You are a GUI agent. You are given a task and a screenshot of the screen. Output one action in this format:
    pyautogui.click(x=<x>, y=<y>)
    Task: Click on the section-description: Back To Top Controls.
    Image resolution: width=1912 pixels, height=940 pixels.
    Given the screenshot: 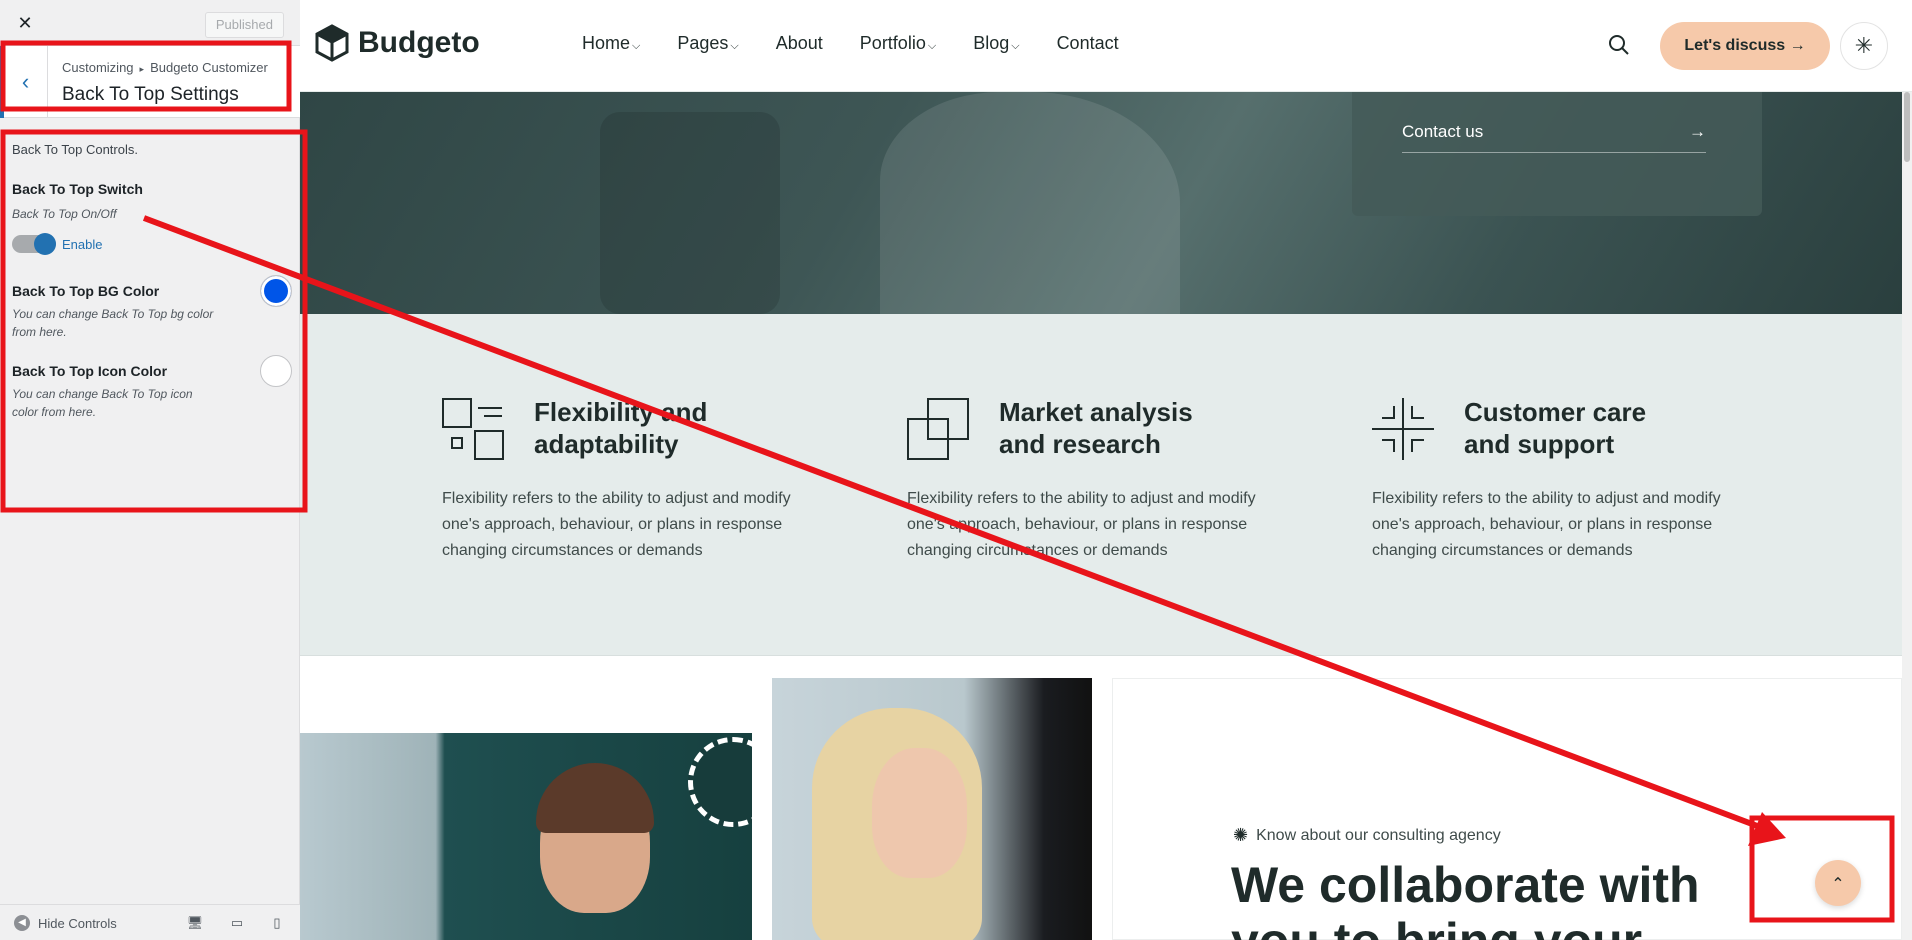 What is the action you would take?
    pyautogui.click(x=75, y=149)
    